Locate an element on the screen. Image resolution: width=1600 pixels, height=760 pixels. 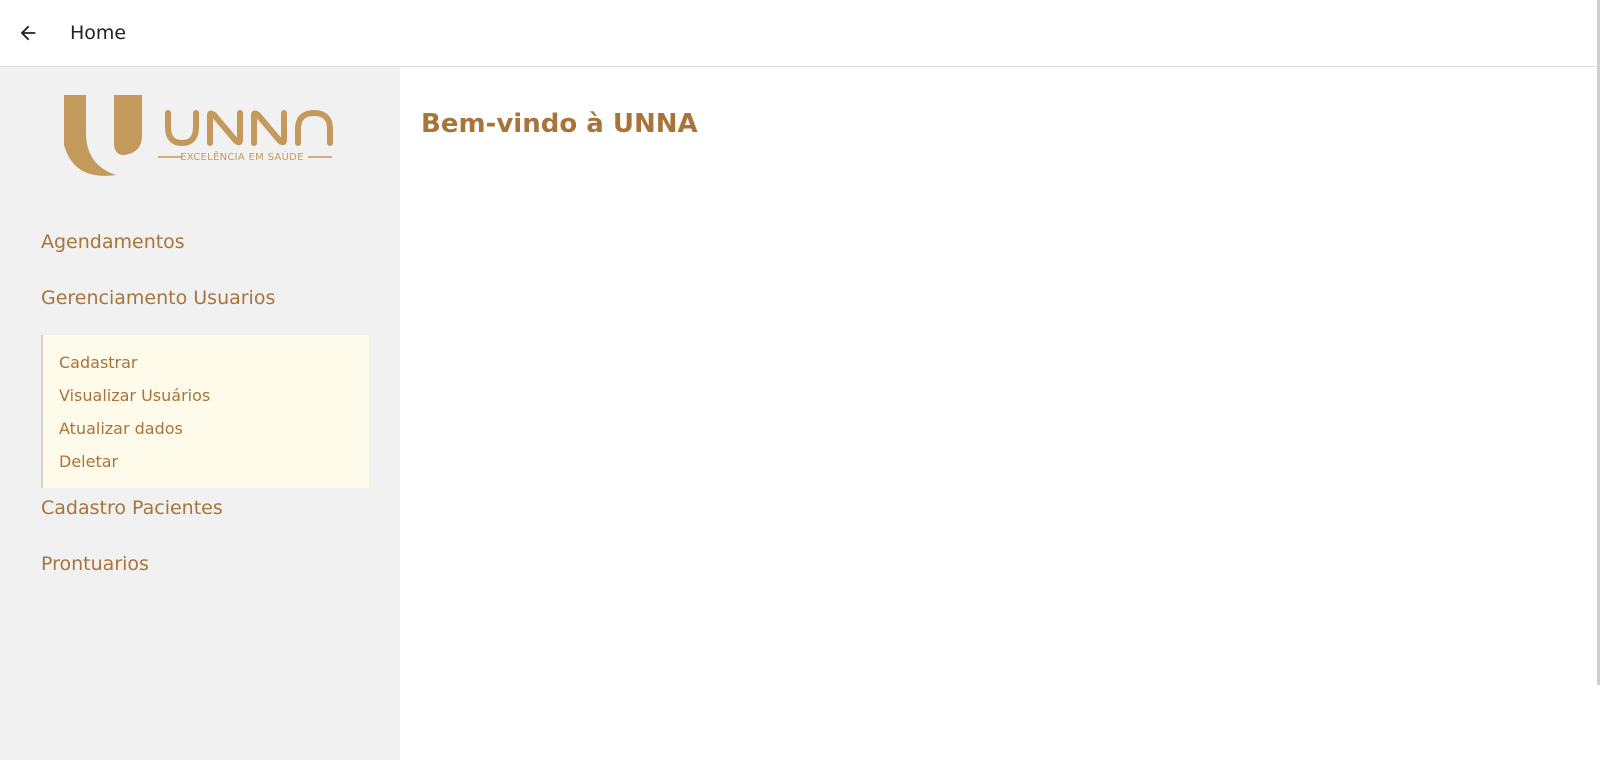
sidebar-item-cadastro-pacientes: Cadastro Pacientes is located at coordinates (132, 508).